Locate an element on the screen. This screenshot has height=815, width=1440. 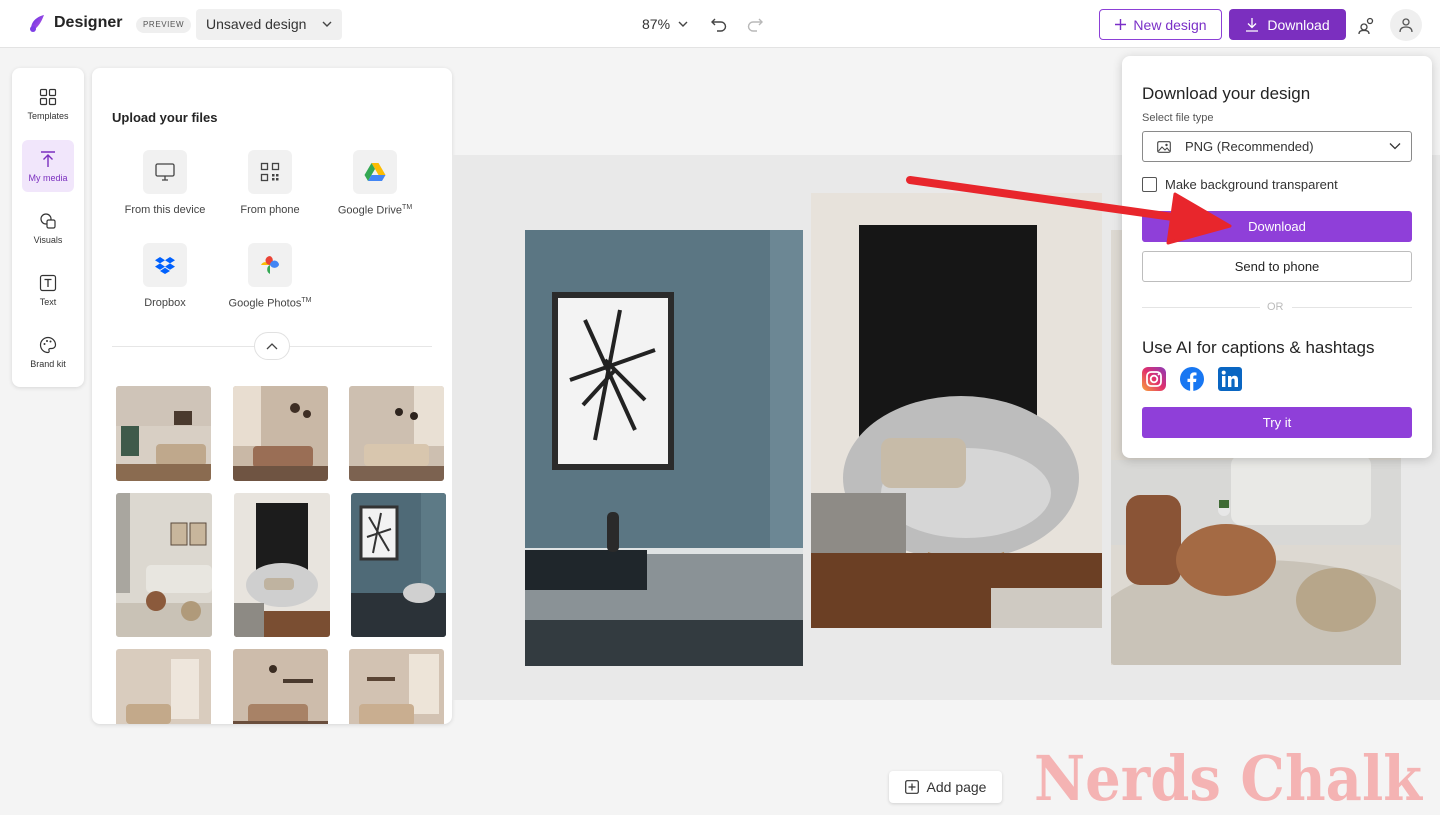
ai-captions-title: Use AI for captions & hashtags is located at coordinates (1258, 347).